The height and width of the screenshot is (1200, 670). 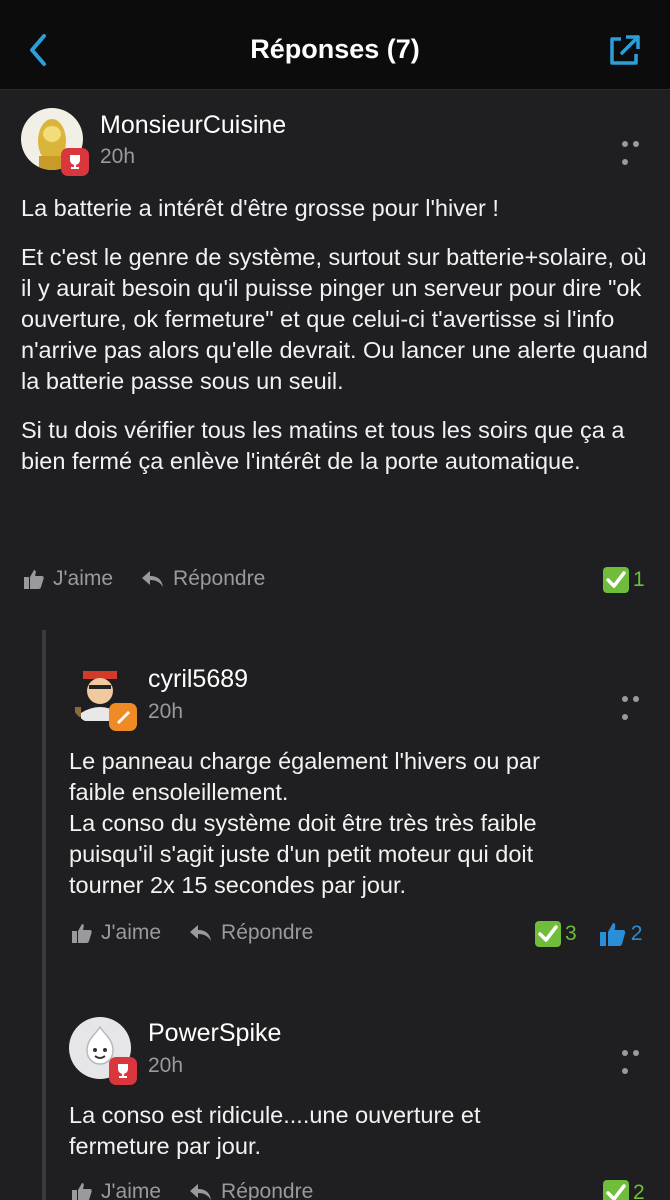 I want to click on username: cyril5689, so click(x=198, y=679).